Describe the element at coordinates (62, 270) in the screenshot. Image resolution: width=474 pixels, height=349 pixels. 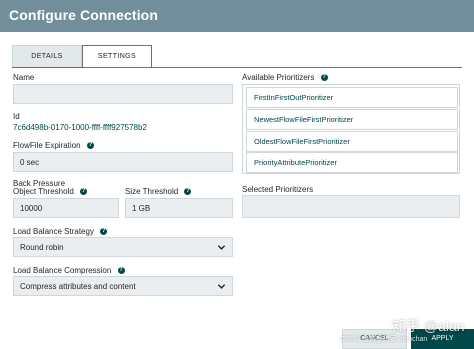
I see `load-balance-compression-label-text: Load Balance Compression` at that location.